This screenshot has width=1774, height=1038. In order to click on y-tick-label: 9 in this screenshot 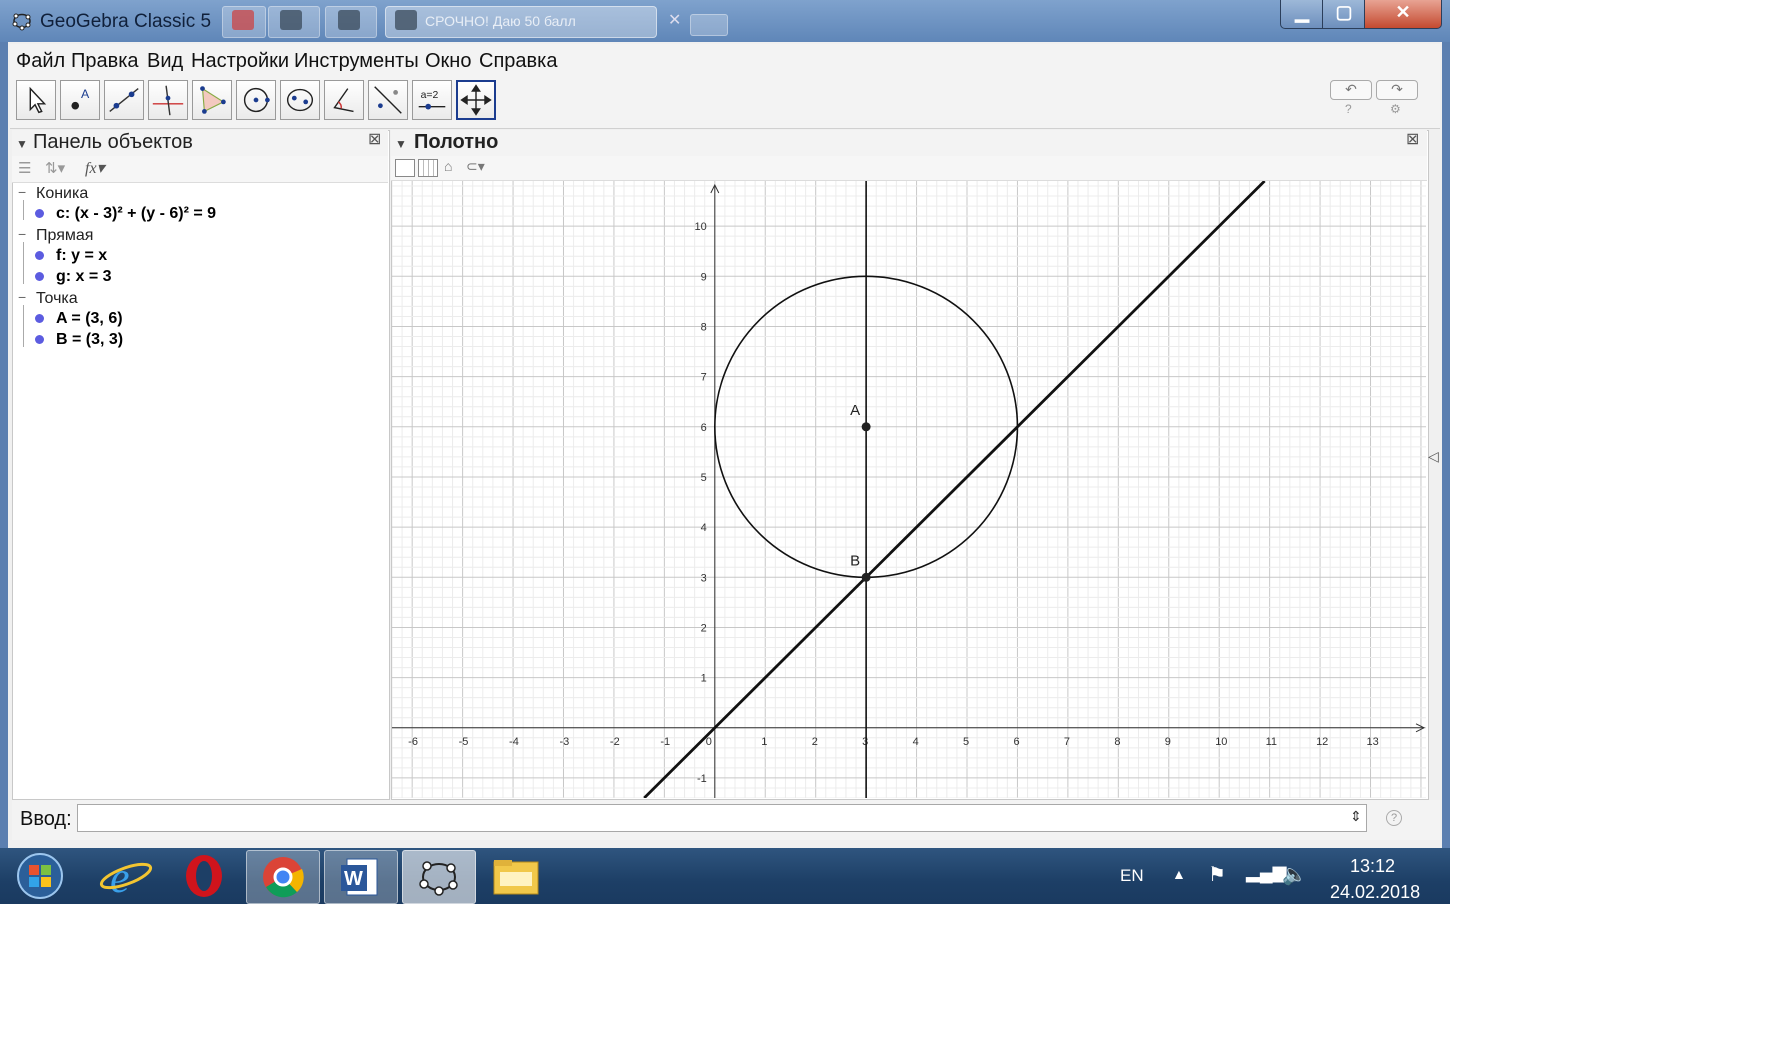, I will do `click(704, 277)`.